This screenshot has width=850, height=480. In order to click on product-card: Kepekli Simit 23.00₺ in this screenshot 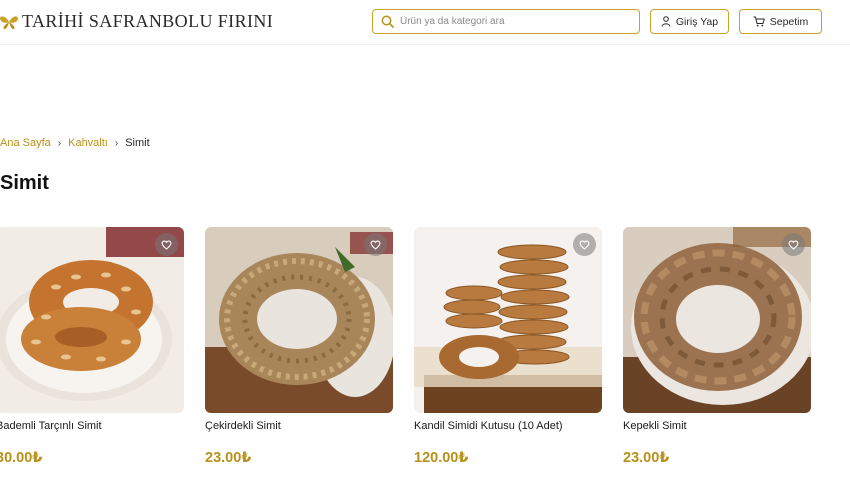, I will do `click(717, 346)`.